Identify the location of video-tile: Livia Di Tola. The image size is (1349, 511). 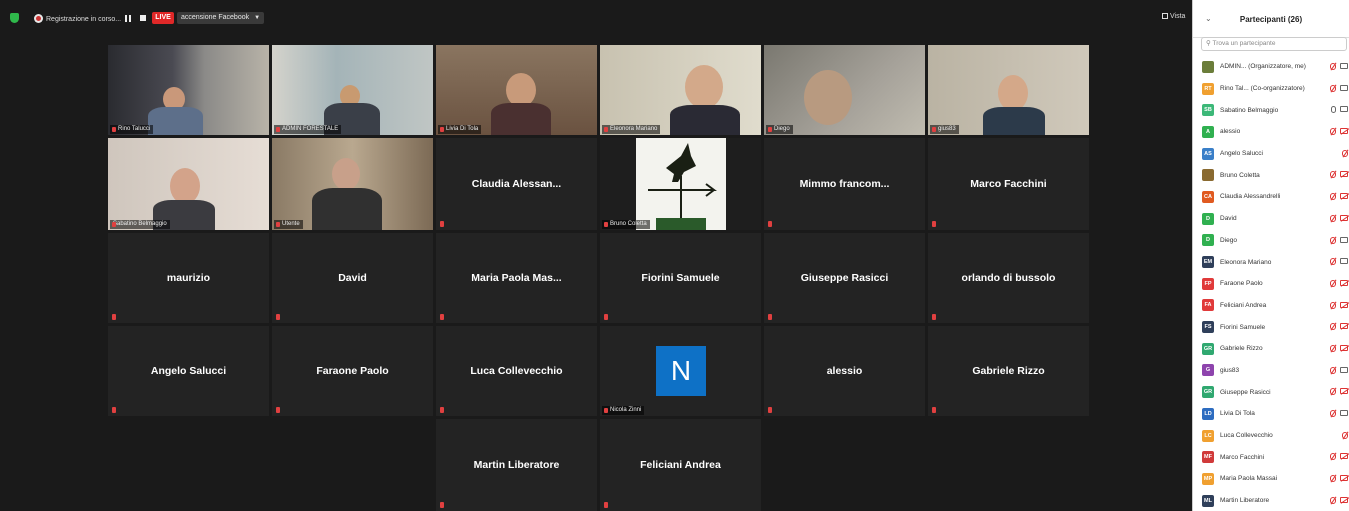
(516, 90).